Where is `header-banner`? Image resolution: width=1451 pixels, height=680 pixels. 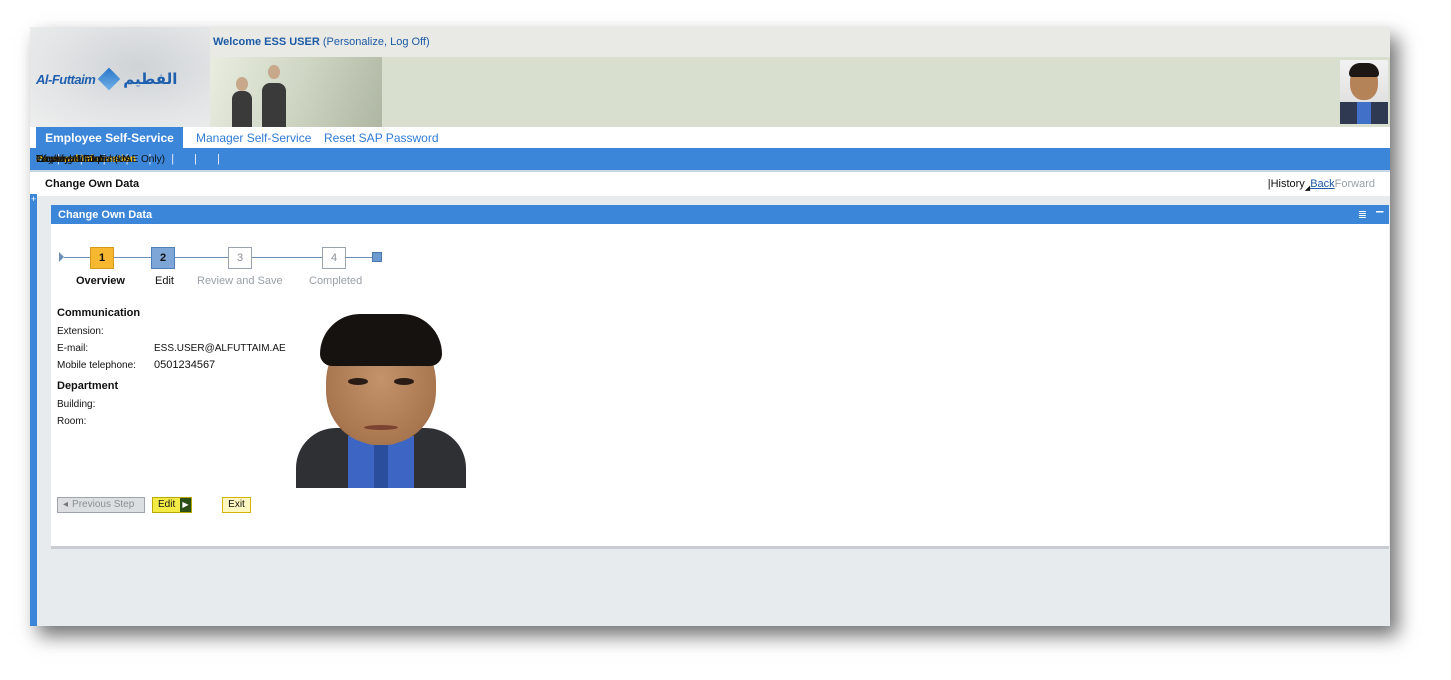 header-banner is located at coordinates (800, 92).